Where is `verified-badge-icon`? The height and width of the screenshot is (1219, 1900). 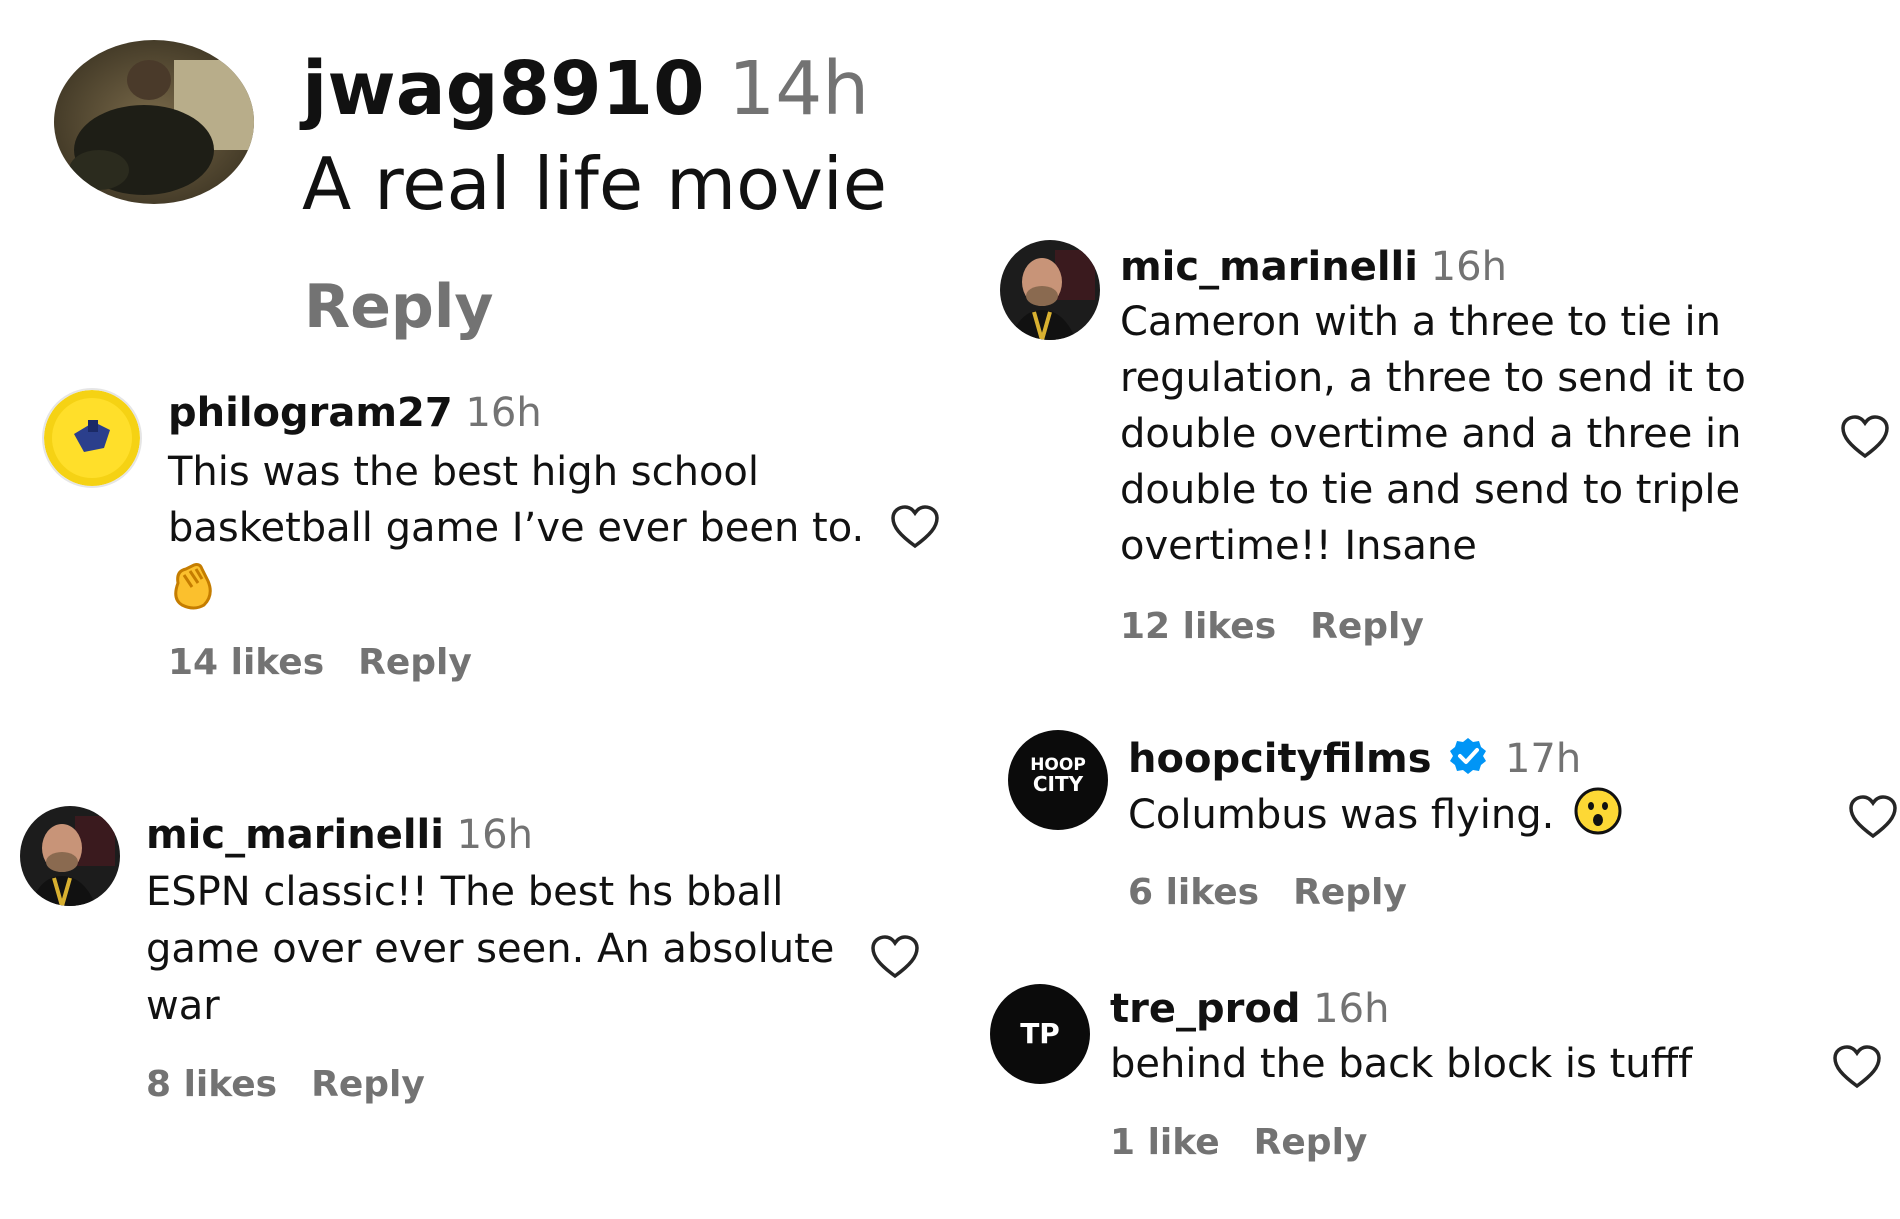
verified-badge-icon is located at coordinates (1468, 762).